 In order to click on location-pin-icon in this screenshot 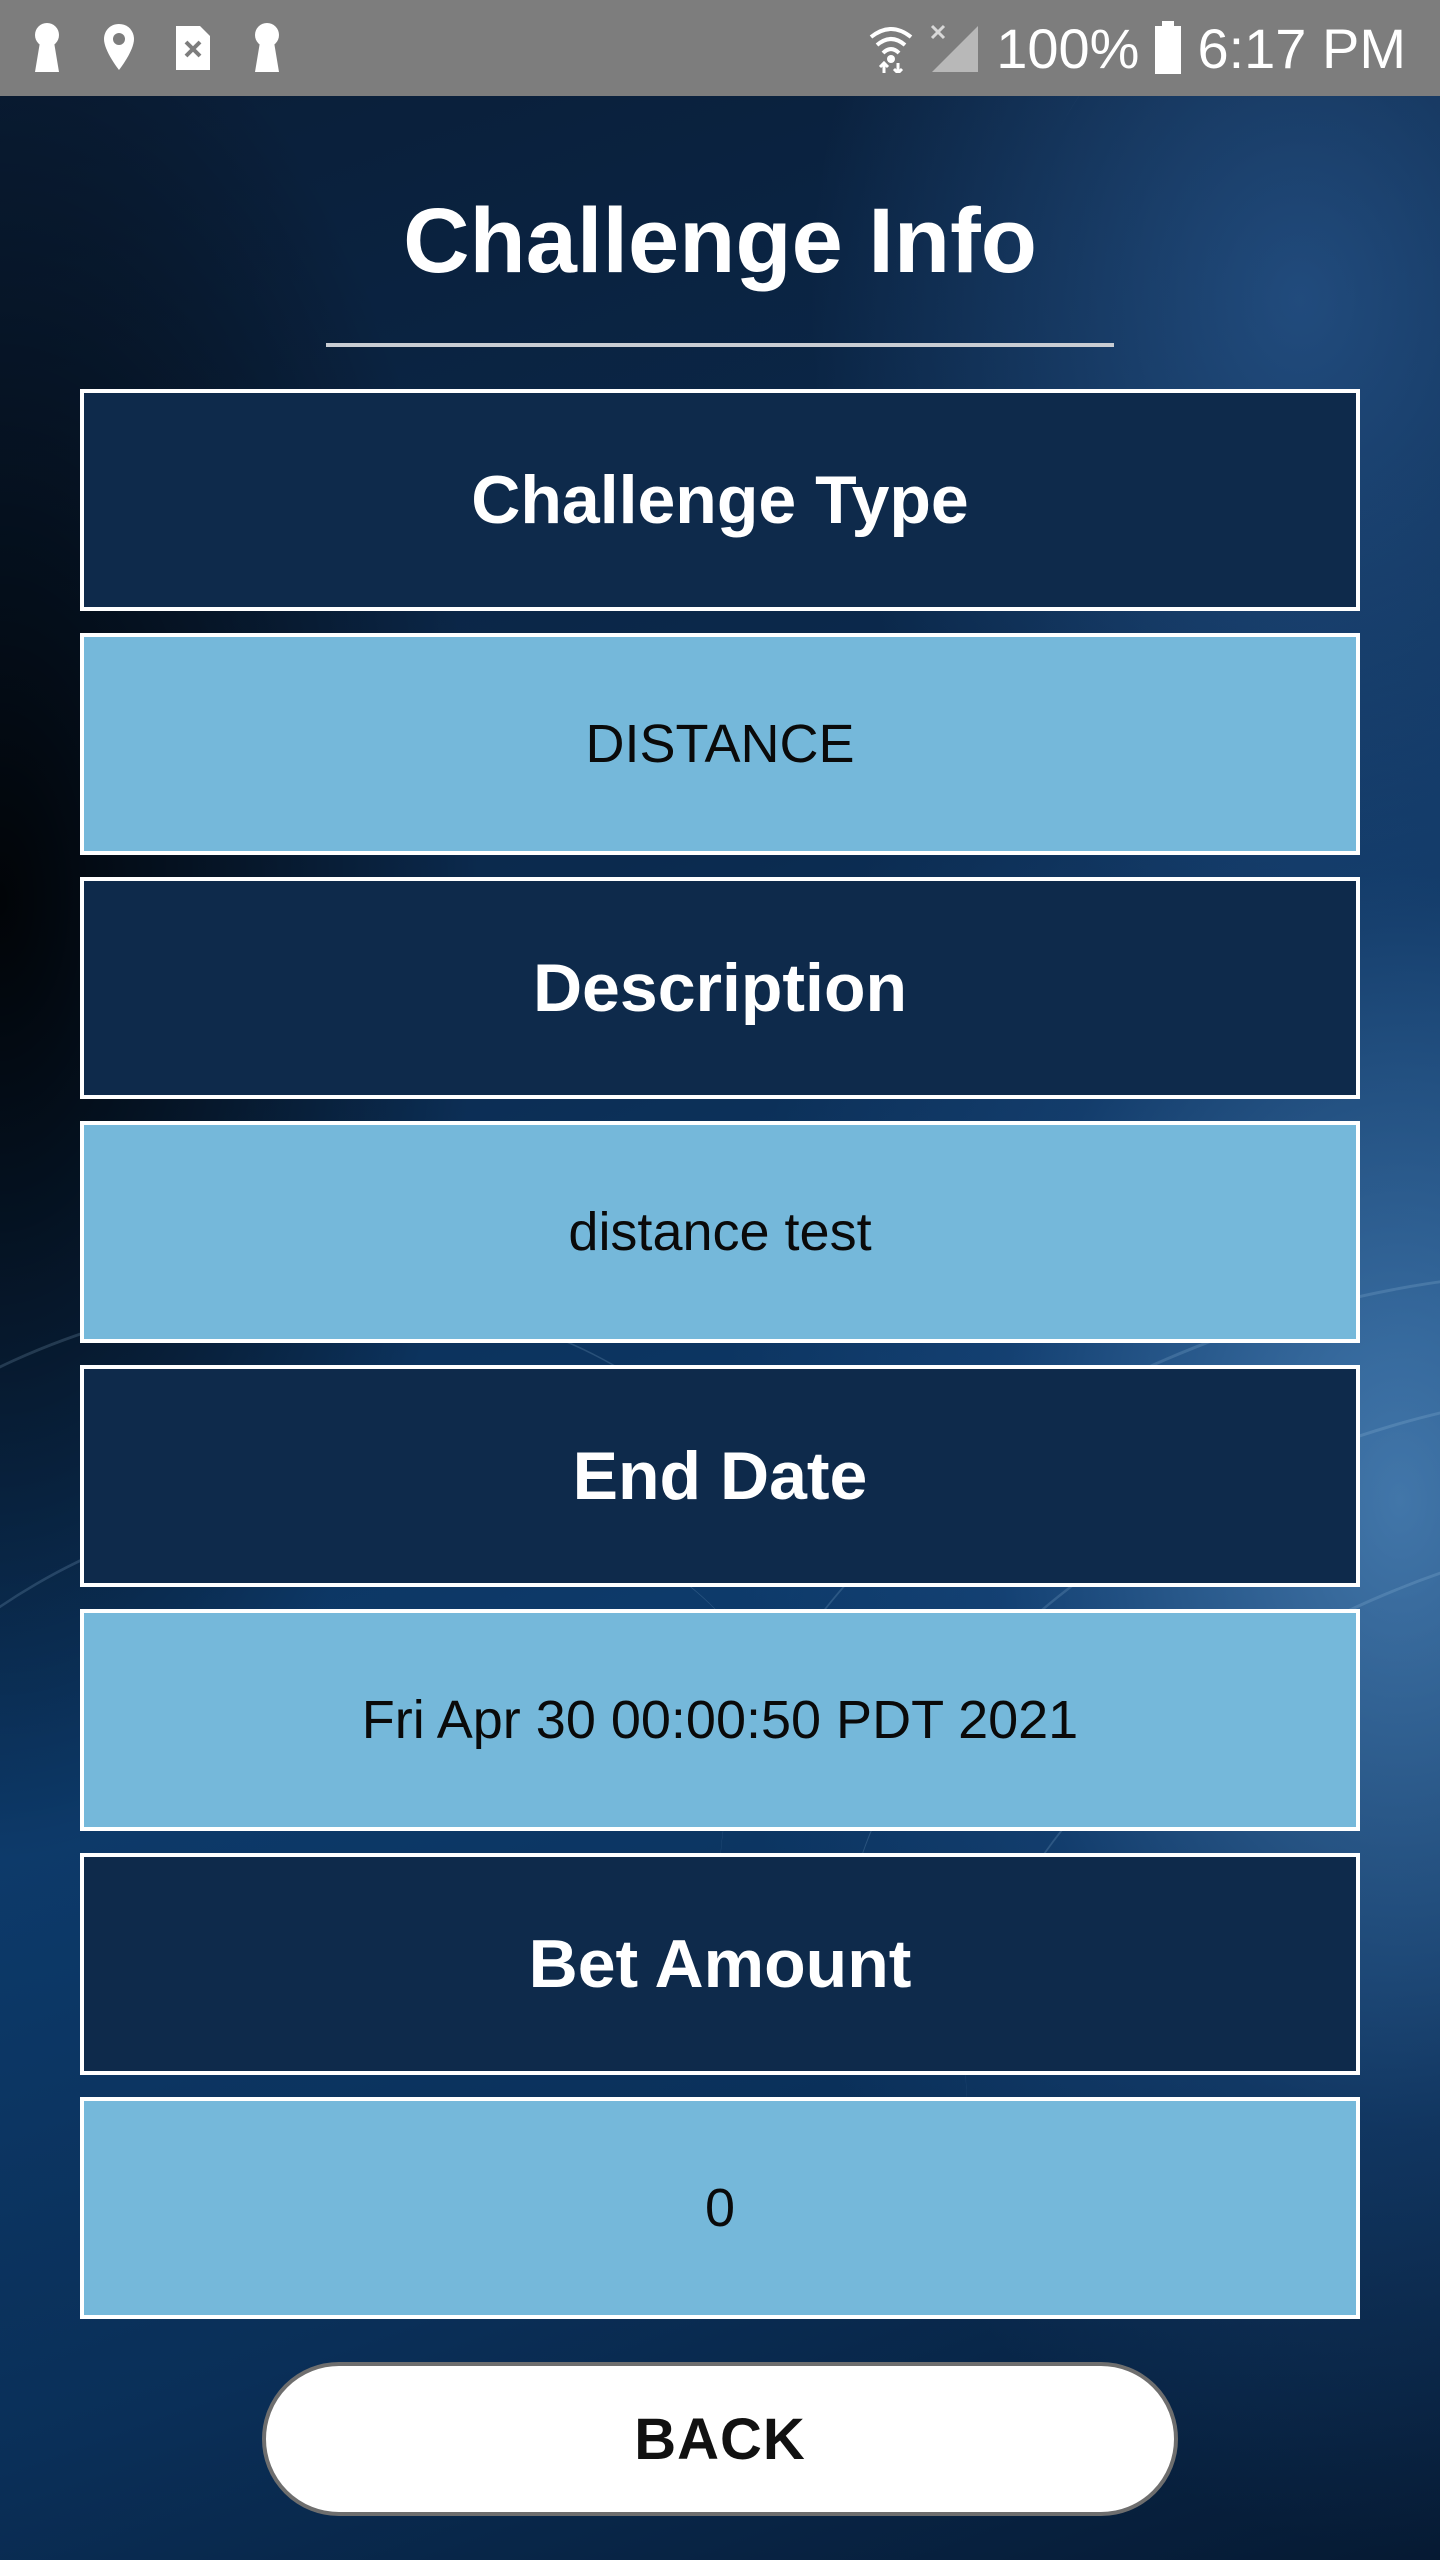, I will do `click(119, 47)`.